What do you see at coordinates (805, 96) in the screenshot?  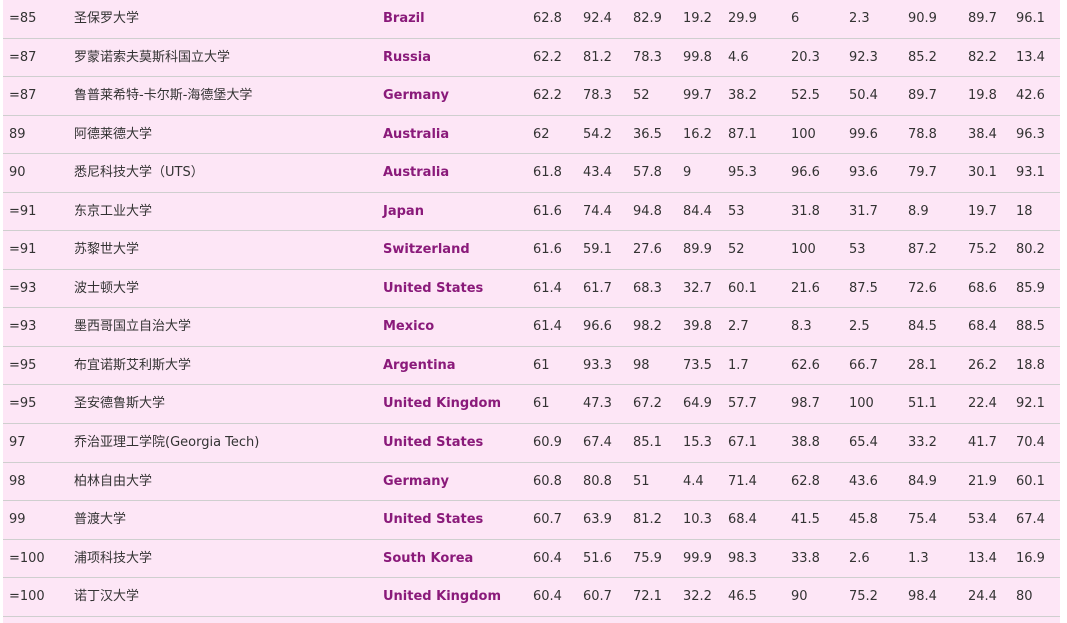 I see `score-cell: 52.5` at bounding box center [805, 96].